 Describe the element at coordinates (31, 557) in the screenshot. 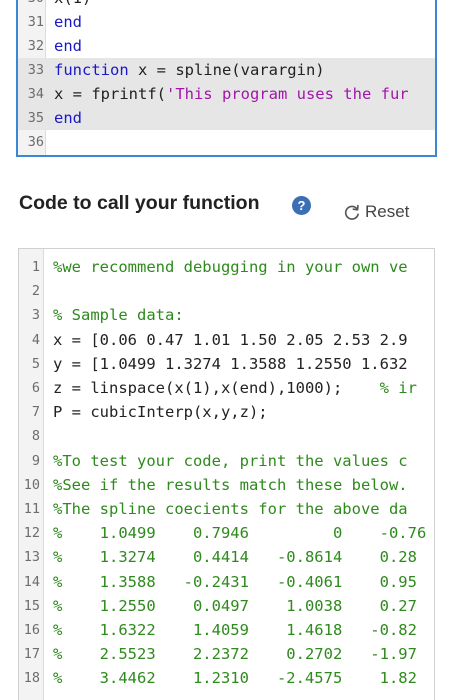

I see `line-number: 13` at that location.